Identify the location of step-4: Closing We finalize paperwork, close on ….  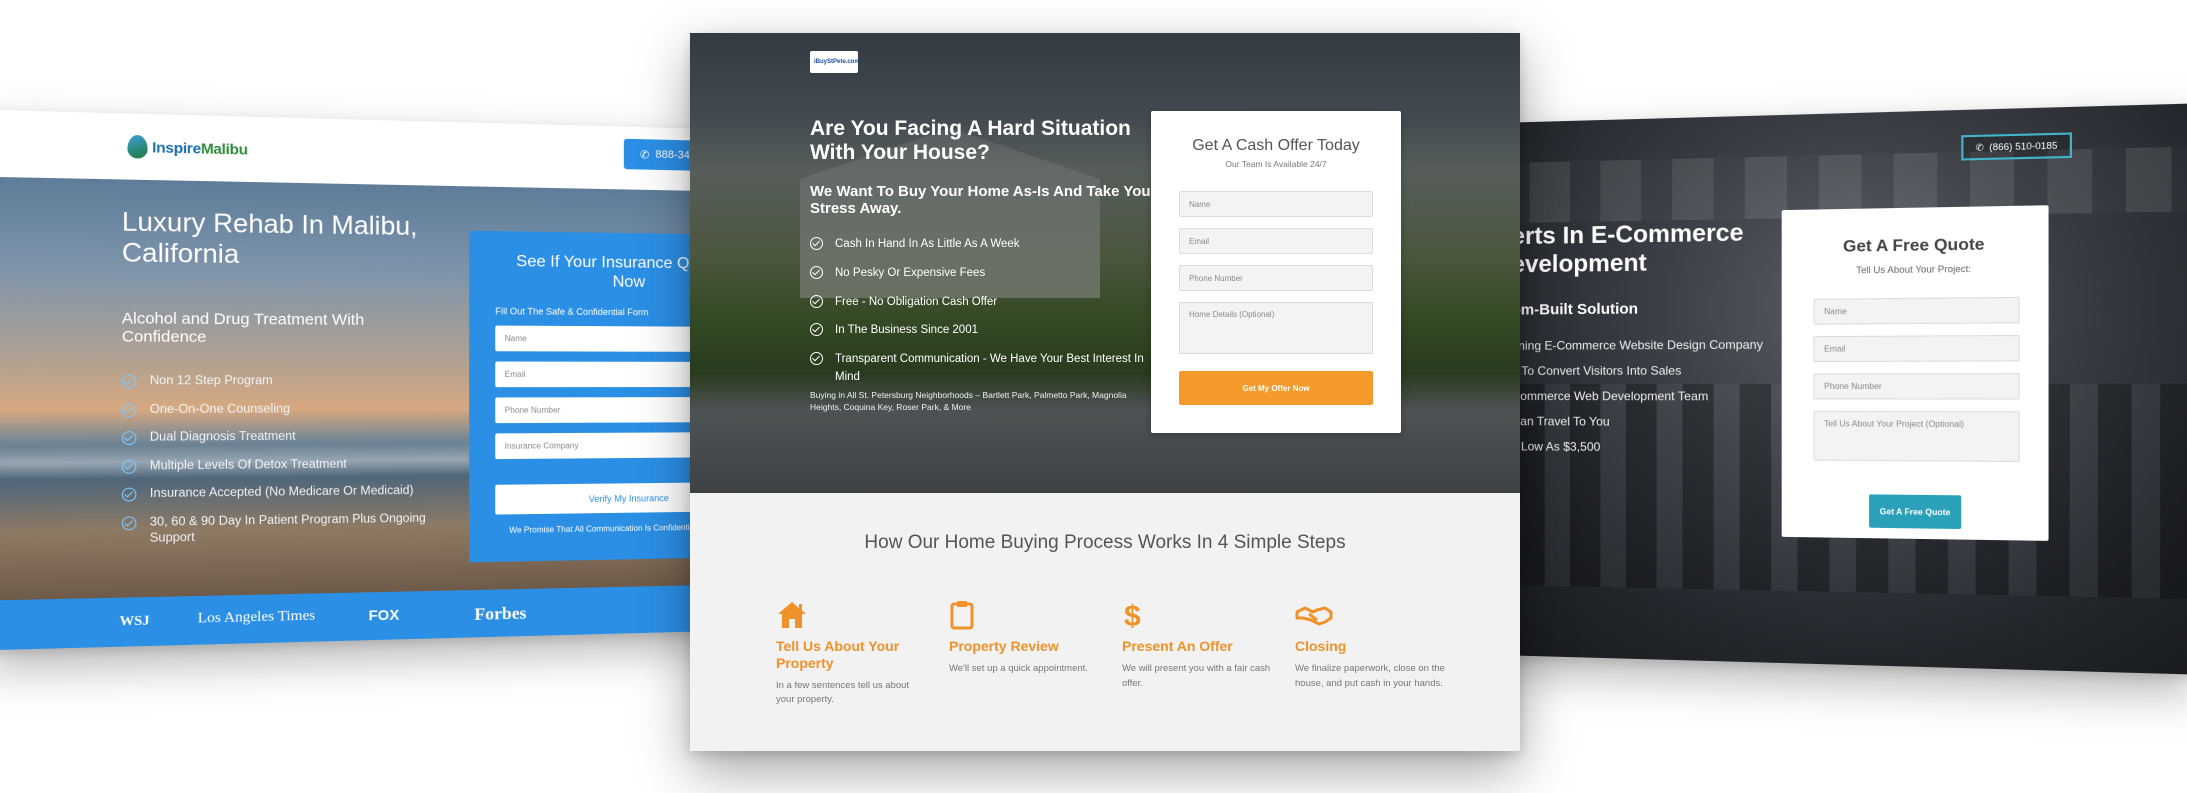
(1370, 645).